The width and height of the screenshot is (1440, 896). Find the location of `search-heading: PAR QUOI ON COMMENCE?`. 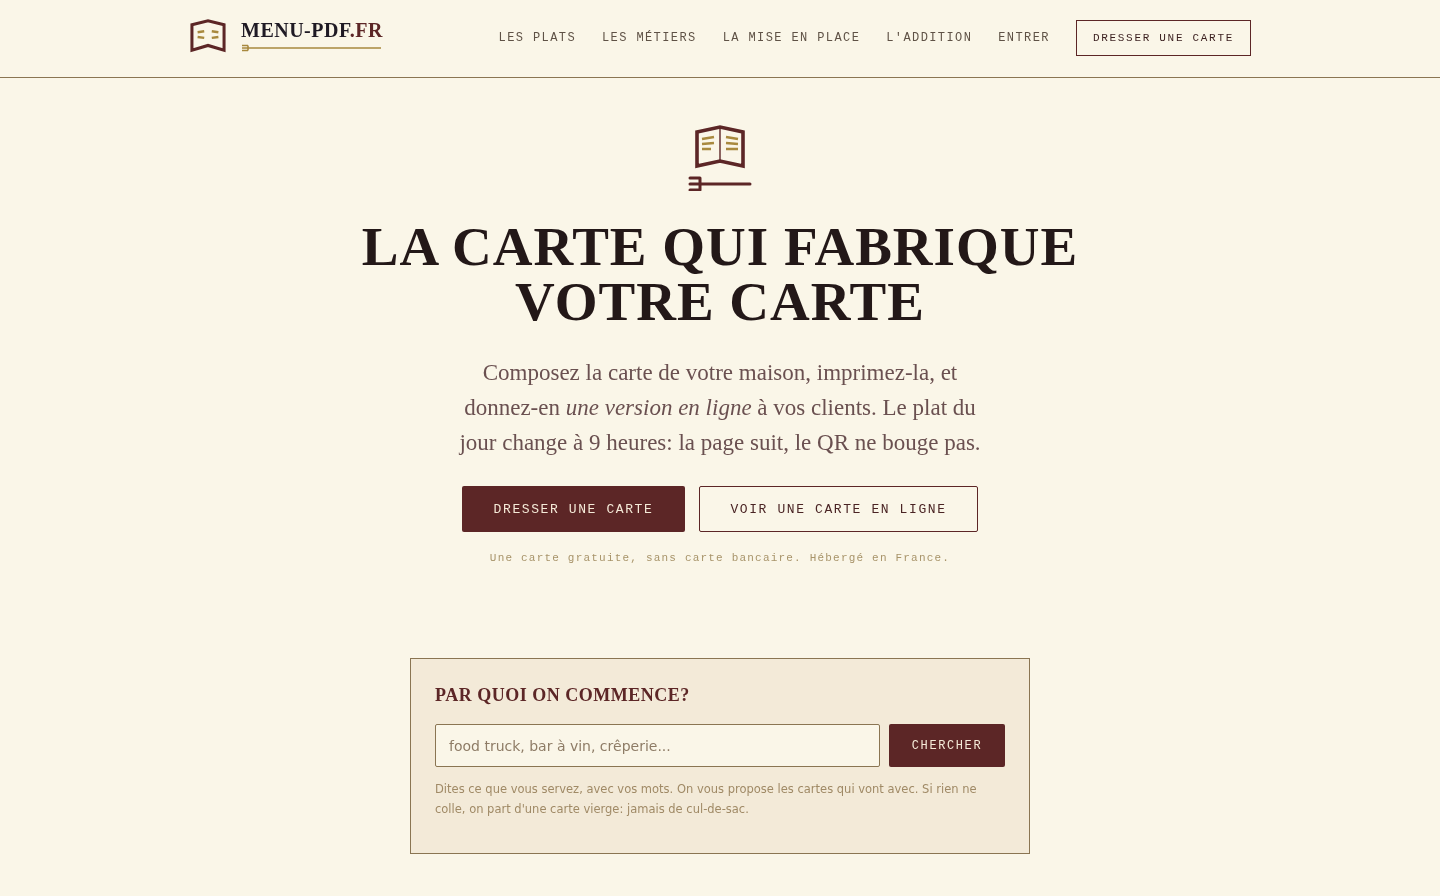

search-heading: PAR QUOI ON COMMENCE? is located at coordinates (563, 695).